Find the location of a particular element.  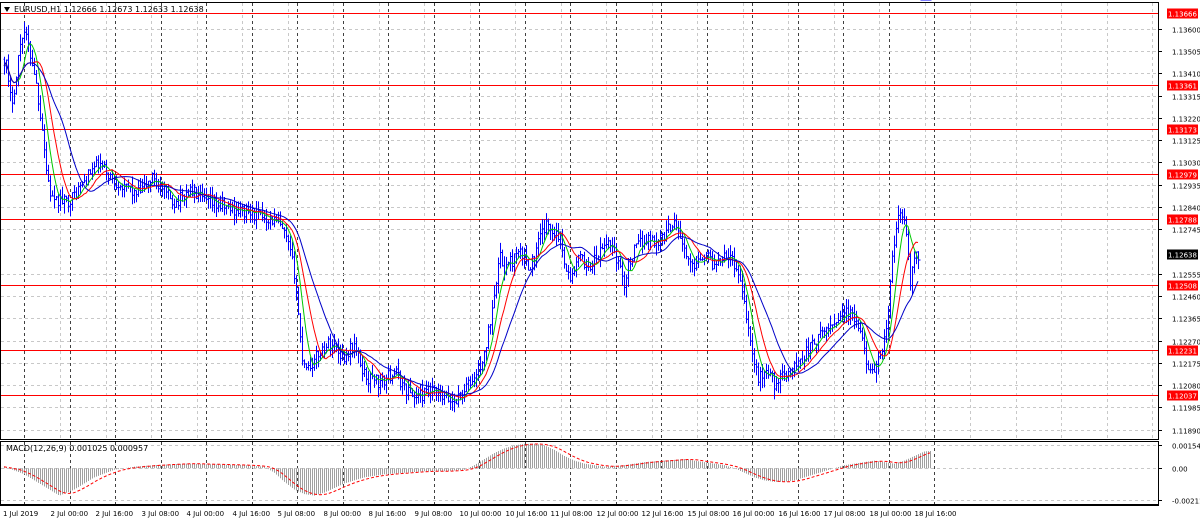

time-tick-label: 16 Jul 00:00 is located at coordinates (754, 514).